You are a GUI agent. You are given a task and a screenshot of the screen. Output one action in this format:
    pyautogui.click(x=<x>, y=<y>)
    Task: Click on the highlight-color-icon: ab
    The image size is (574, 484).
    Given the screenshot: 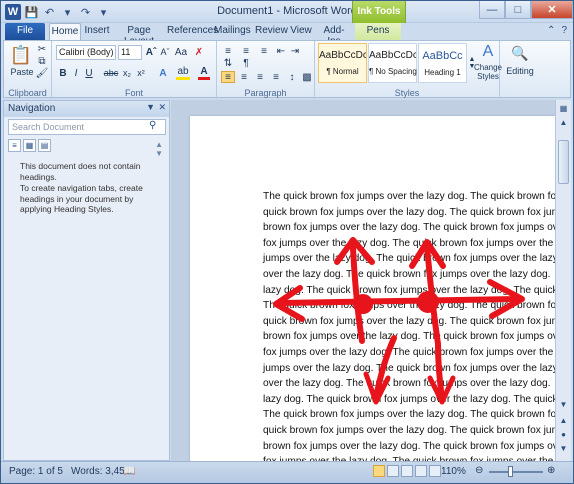 What is the action you would take?
    pyautogui.click(x=183, y=73)
    